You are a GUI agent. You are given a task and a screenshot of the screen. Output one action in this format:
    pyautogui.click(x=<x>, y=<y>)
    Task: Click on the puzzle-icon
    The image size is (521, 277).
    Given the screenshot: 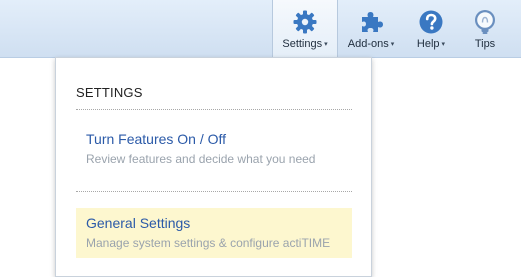 What is the action you would take?
    pyautogui.click(x=371, y=22)
    